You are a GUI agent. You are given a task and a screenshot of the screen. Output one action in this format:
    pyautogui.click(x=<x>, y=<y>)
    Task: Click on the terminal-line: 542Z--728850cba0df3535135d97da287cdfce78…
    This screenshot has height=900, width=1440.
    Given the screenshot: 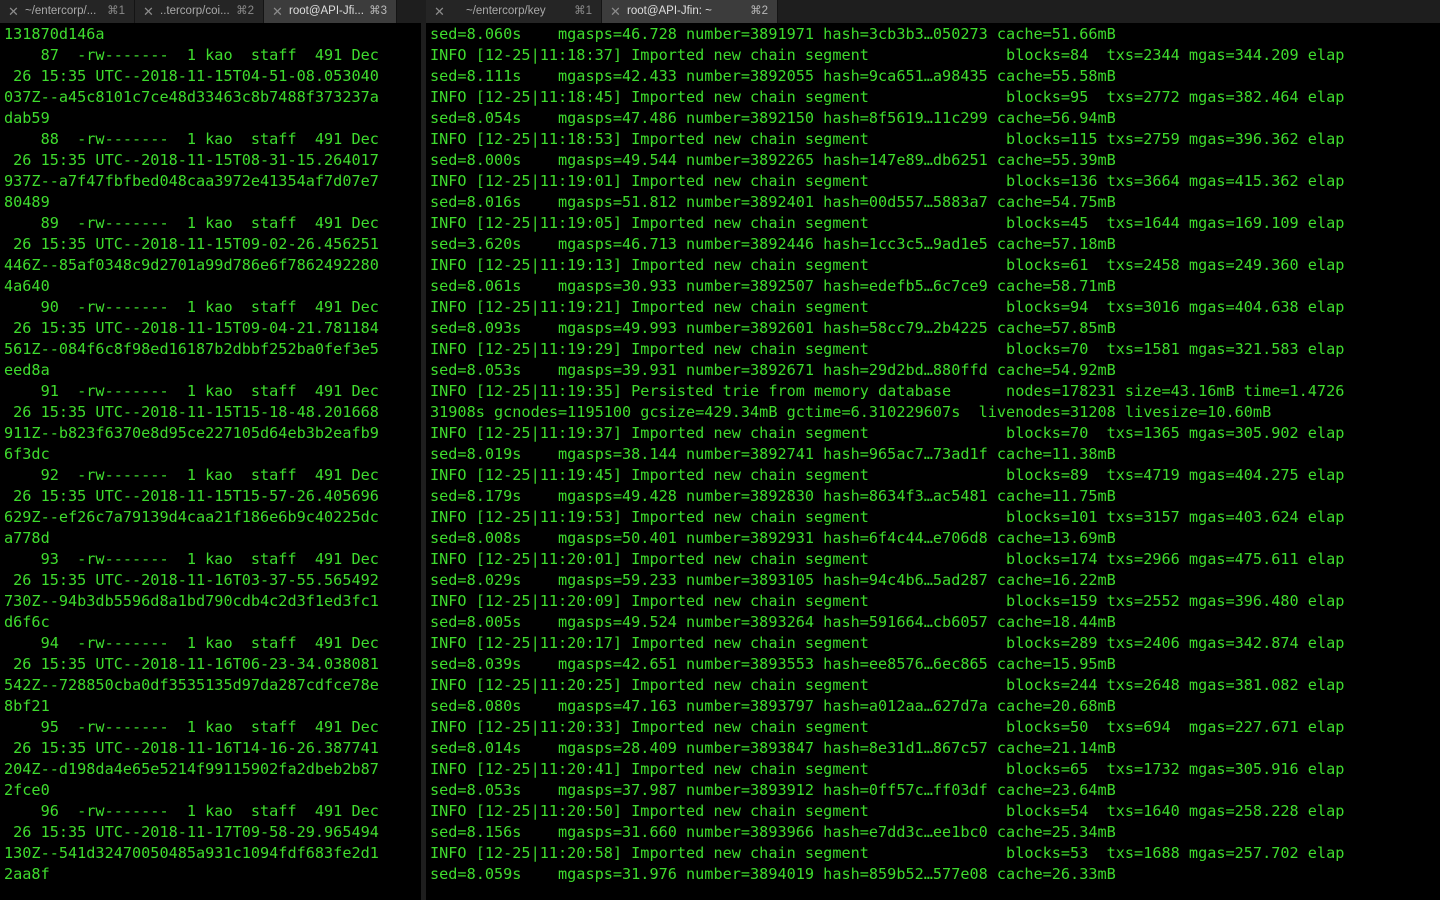 What is the action you would take?
    pyautogui.click(x=191, y=685)
    